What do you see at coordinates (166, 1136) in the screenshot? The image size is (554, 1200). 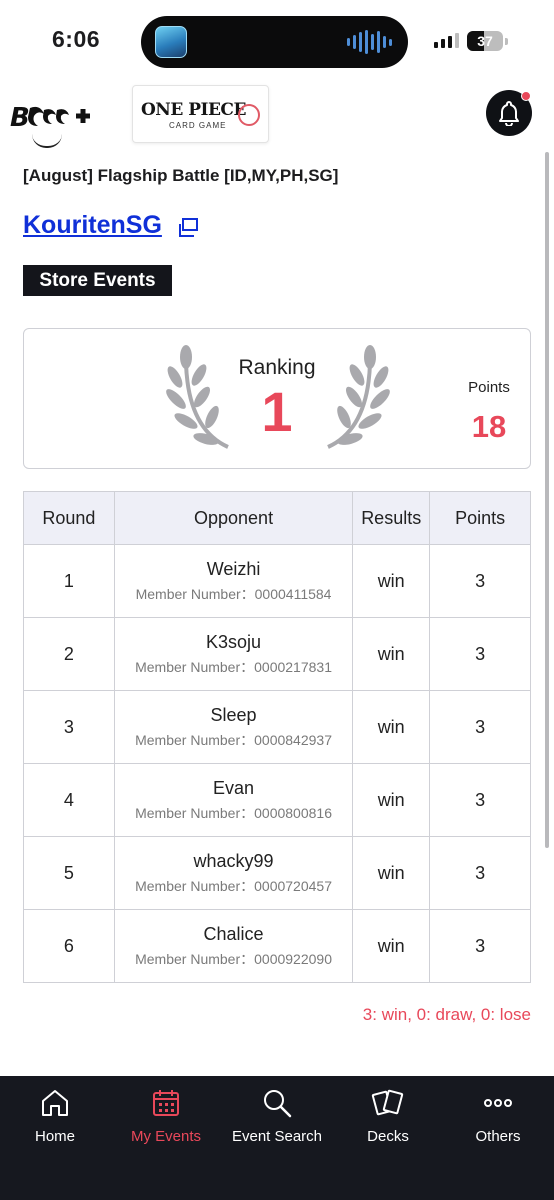 I see `nav-label: My Events` at bounding box center [166, 1136].